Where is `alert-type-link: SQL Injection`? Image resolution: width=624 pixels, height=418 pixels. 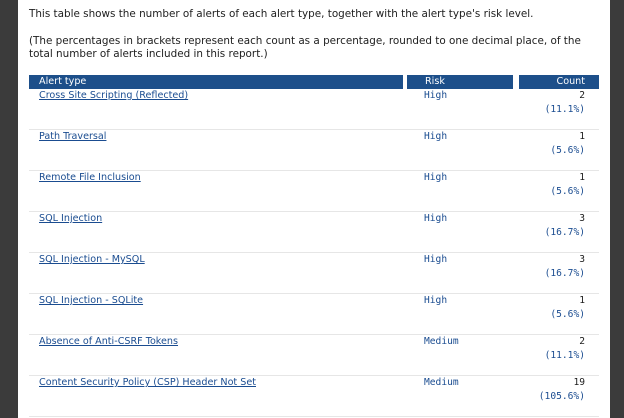
alert-type-link: SQL Injection is located at coordinates (70, 219).